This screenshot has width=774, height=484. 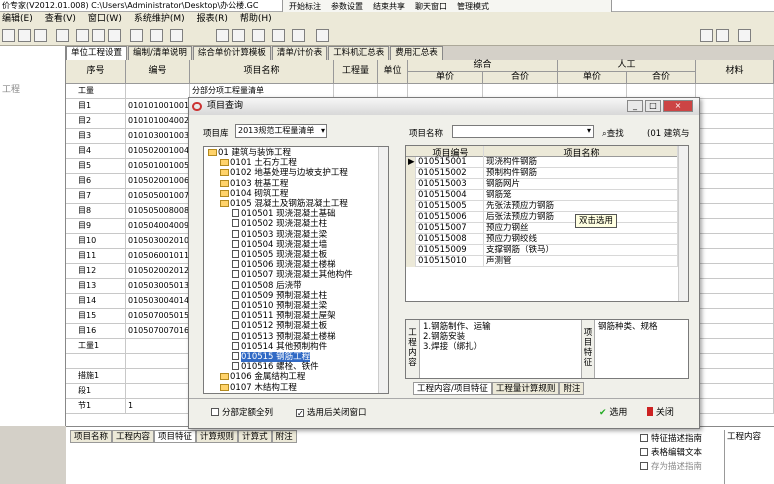 What do you see at coordinates (279, 255) in the screenshot?
I see `tree-node: 010505 现浇混凝土板` at bounding box center [279, 255].